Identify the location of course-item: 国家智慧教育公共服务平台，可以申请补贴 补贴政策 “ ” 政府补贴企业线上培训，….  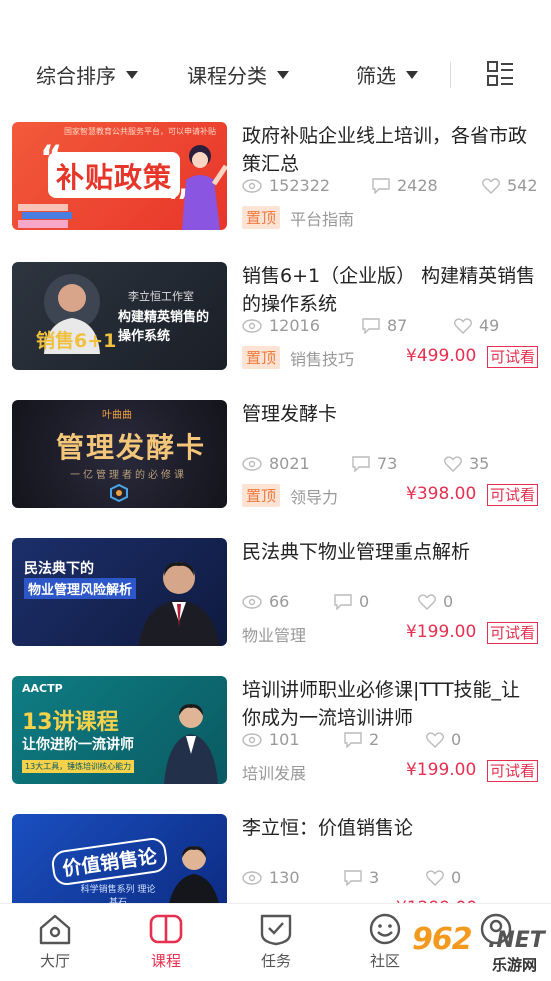
(275, 178).